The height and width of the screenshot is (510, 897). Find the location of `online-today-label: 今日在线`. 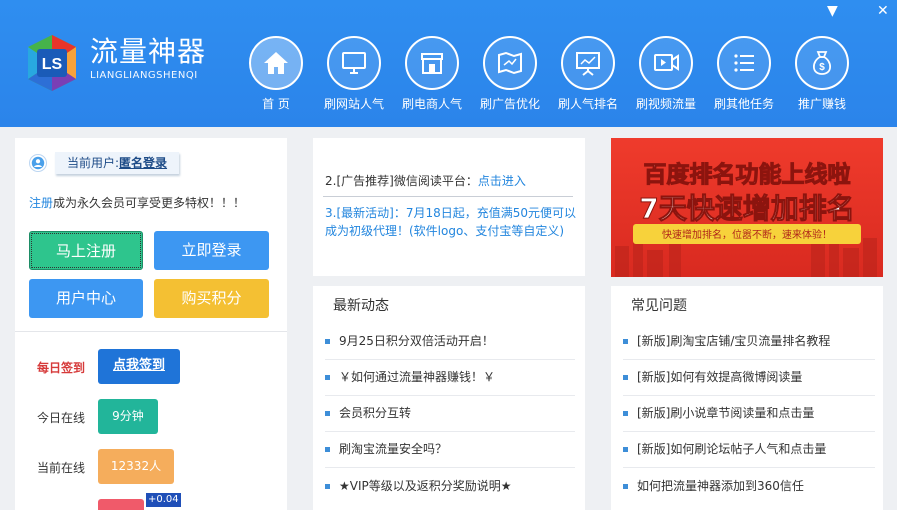

online-today-label: 今日在线 is located at coordinates (61, 418).